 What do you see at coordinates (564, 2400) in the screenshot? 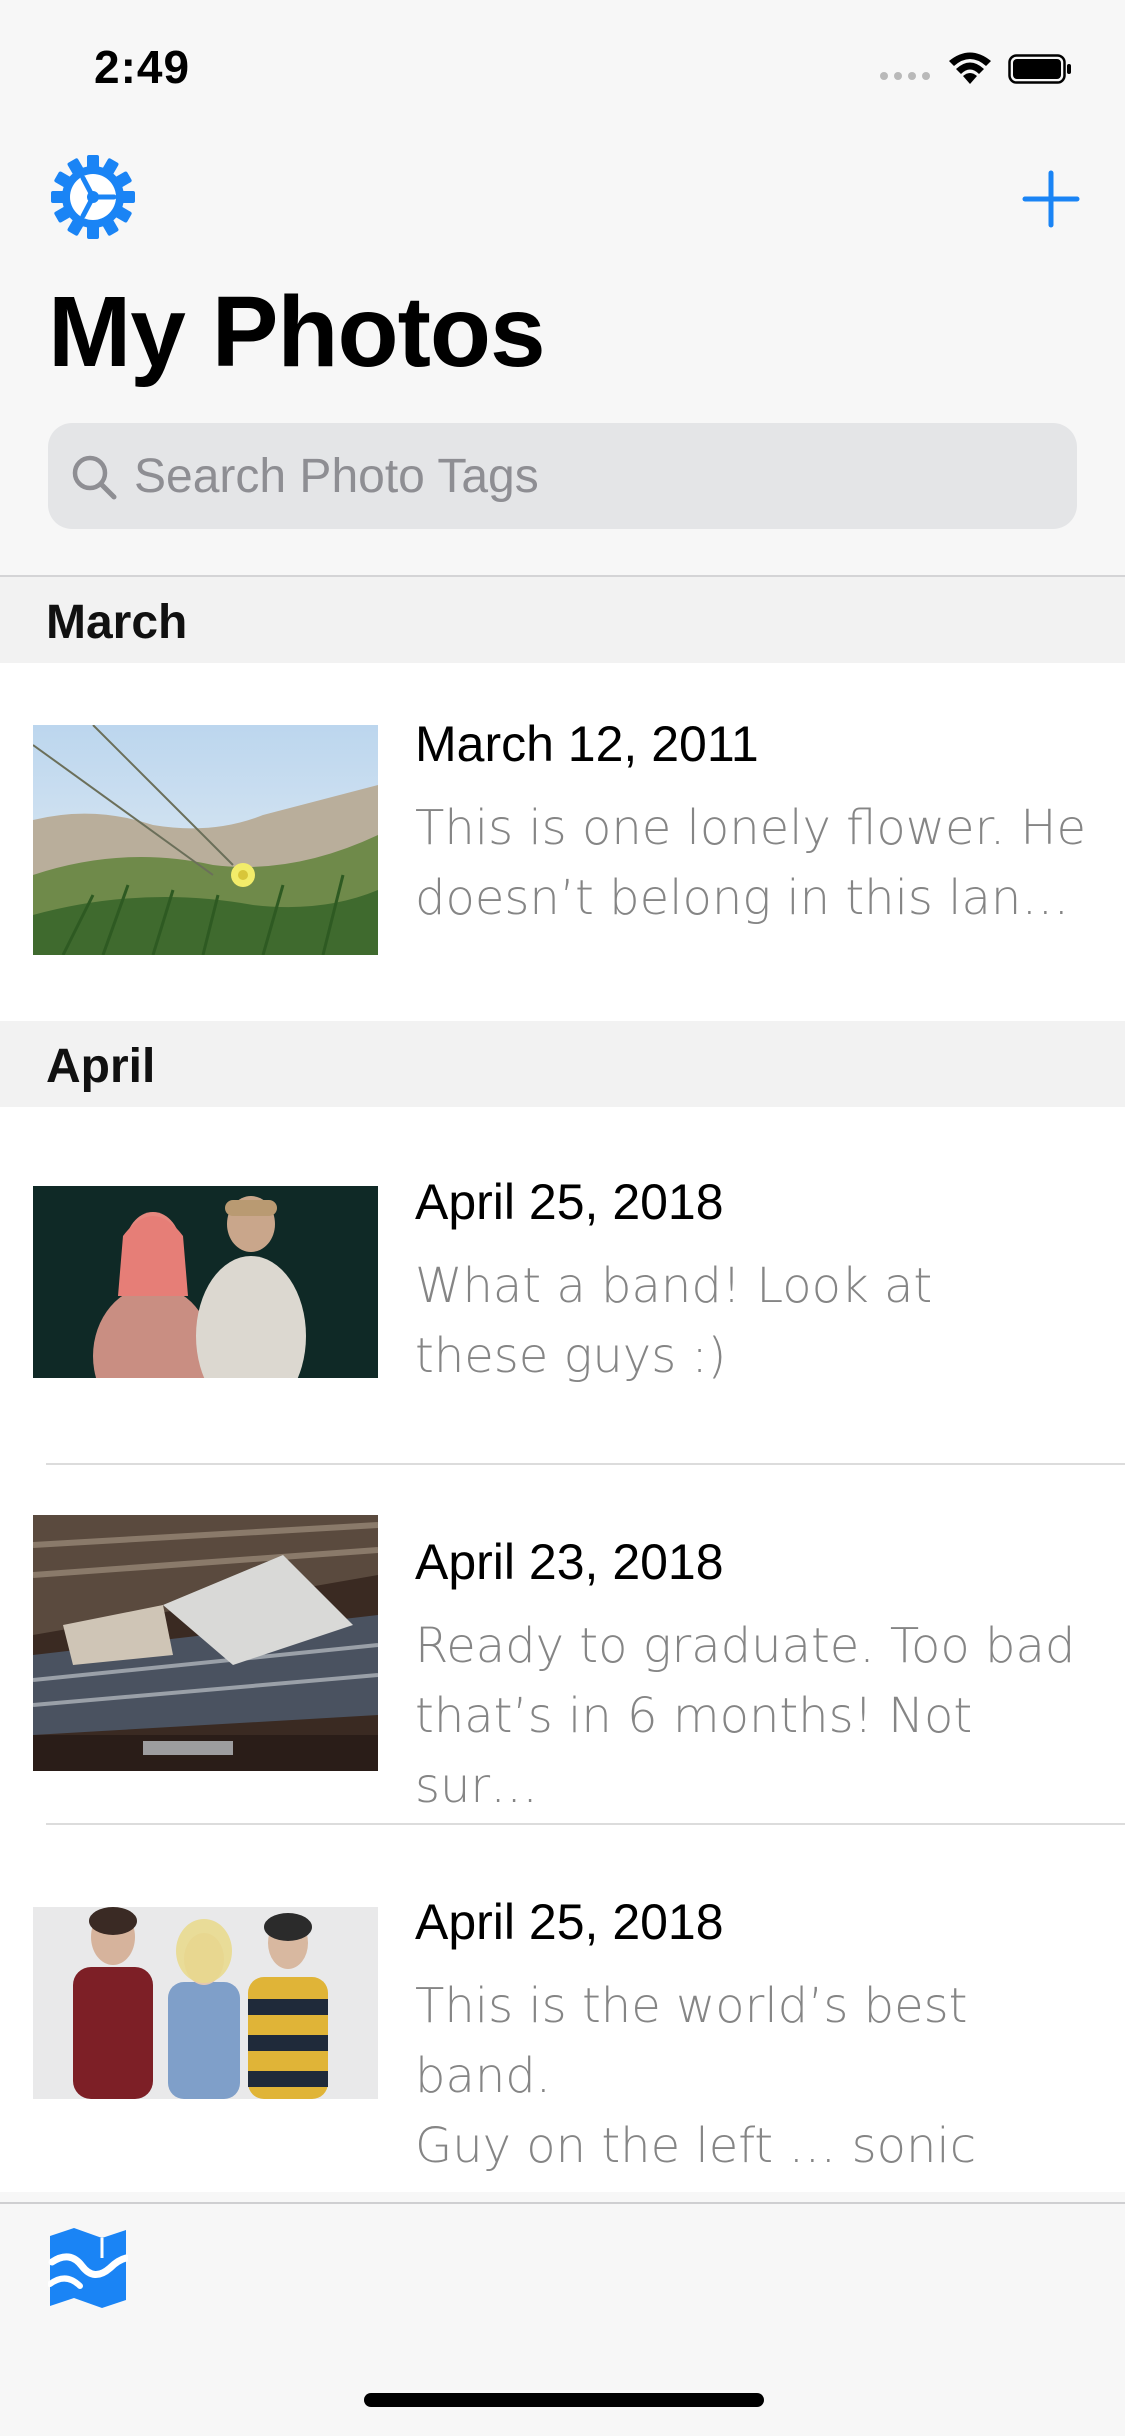
I see `home-indicator` at bounding box center [564, 2400].